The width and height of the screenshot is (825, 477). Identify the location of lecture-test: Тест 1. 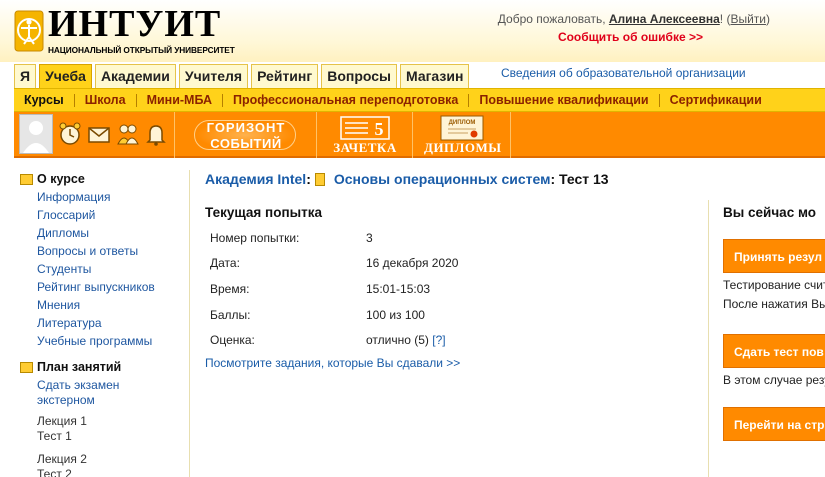
(104, 436).